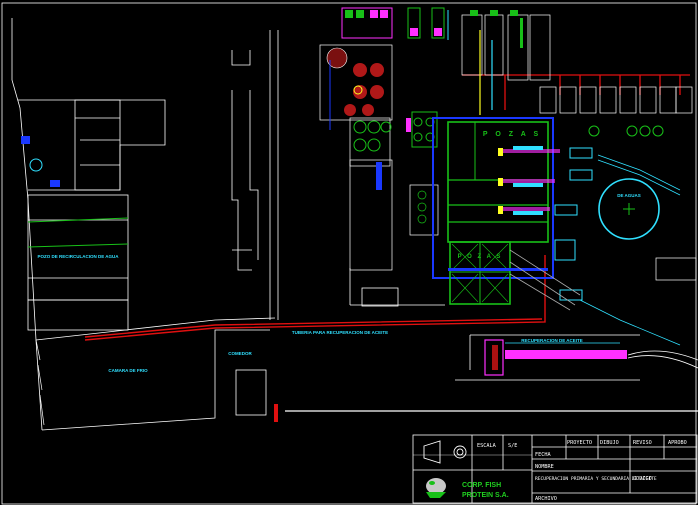  What do you see at coordinates (543, 455) in the screenshot?
I see `svg-text: FECHA` at bounding box center [543, 455].